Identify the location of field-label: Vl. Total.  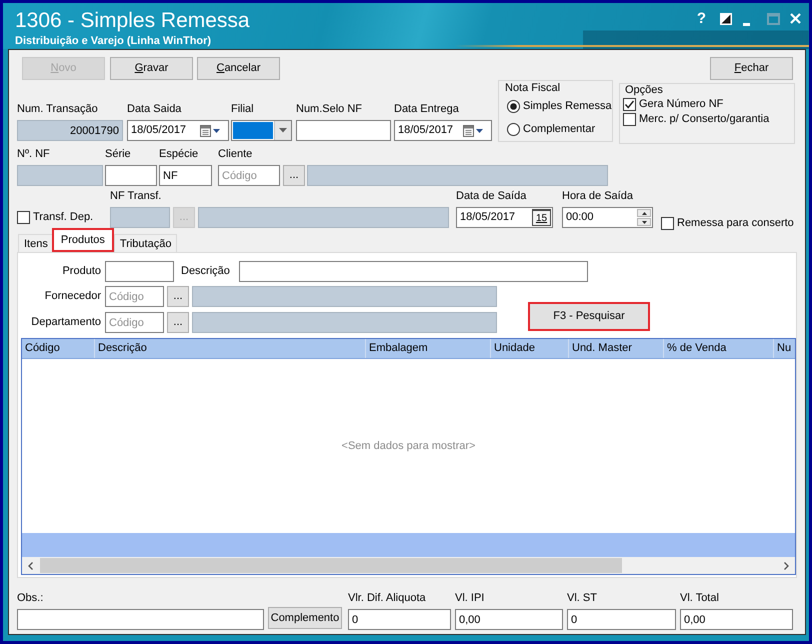
(700, 598).